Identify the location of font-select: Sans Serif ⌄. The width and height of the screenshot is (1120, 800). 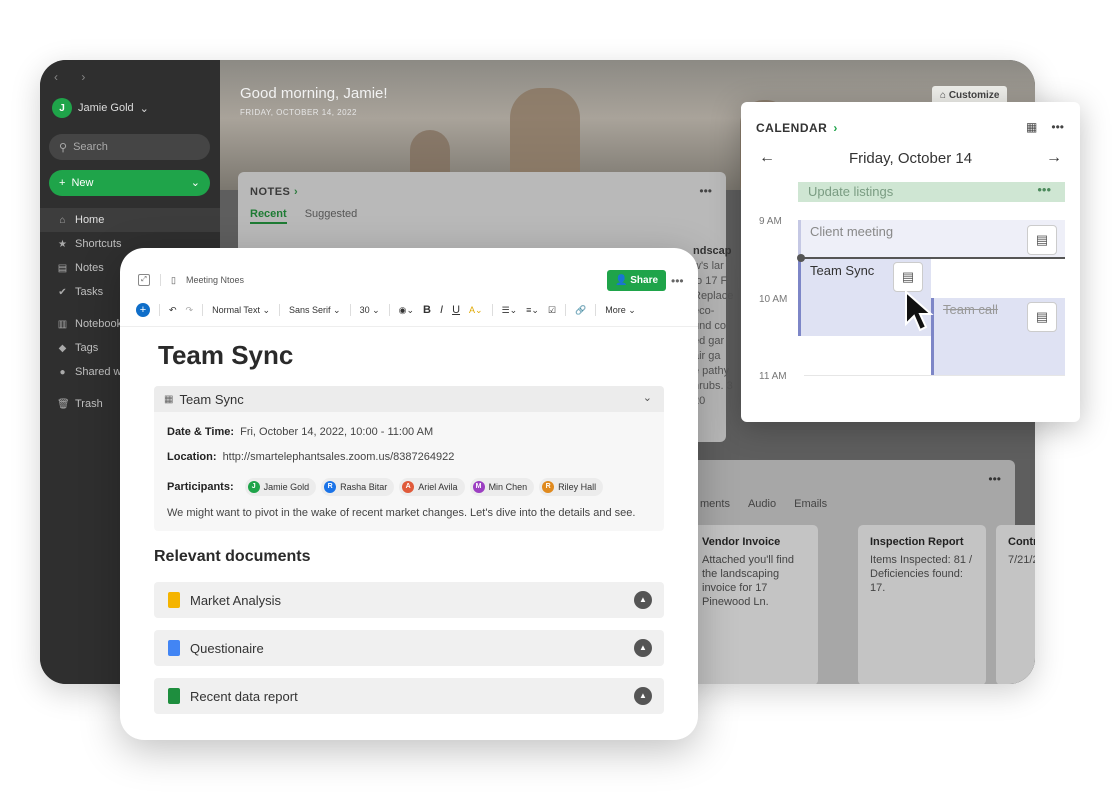
(315, 310).